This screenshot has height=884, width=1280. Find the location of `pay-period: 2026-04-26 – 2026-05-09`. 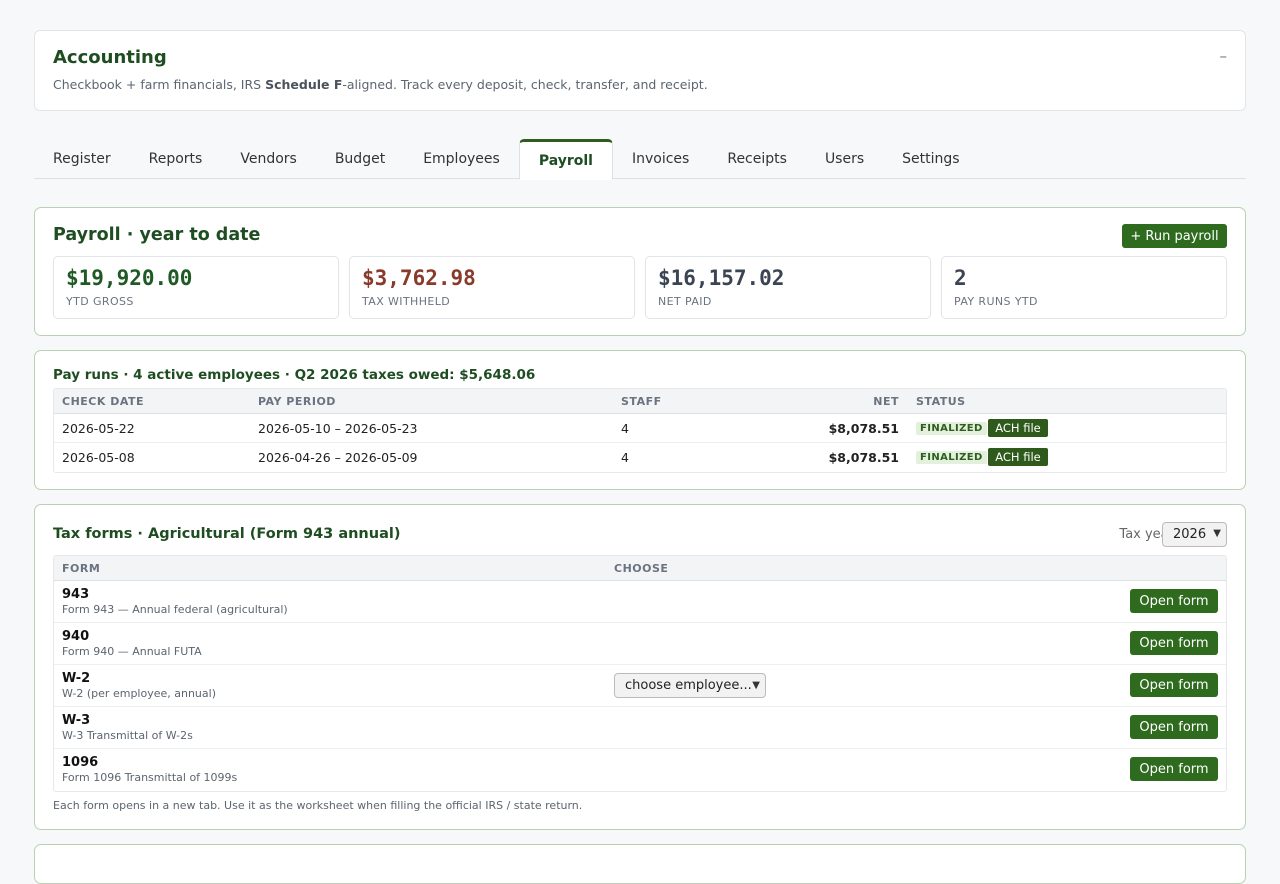

pay-period: 2026-04-26 – 2026-05-09 is located at coordinates (338, 457).